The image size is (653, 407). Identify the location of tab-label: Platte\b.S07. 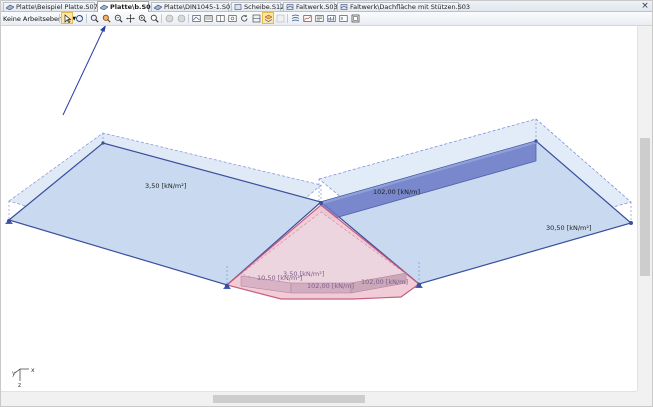
(133, 7).